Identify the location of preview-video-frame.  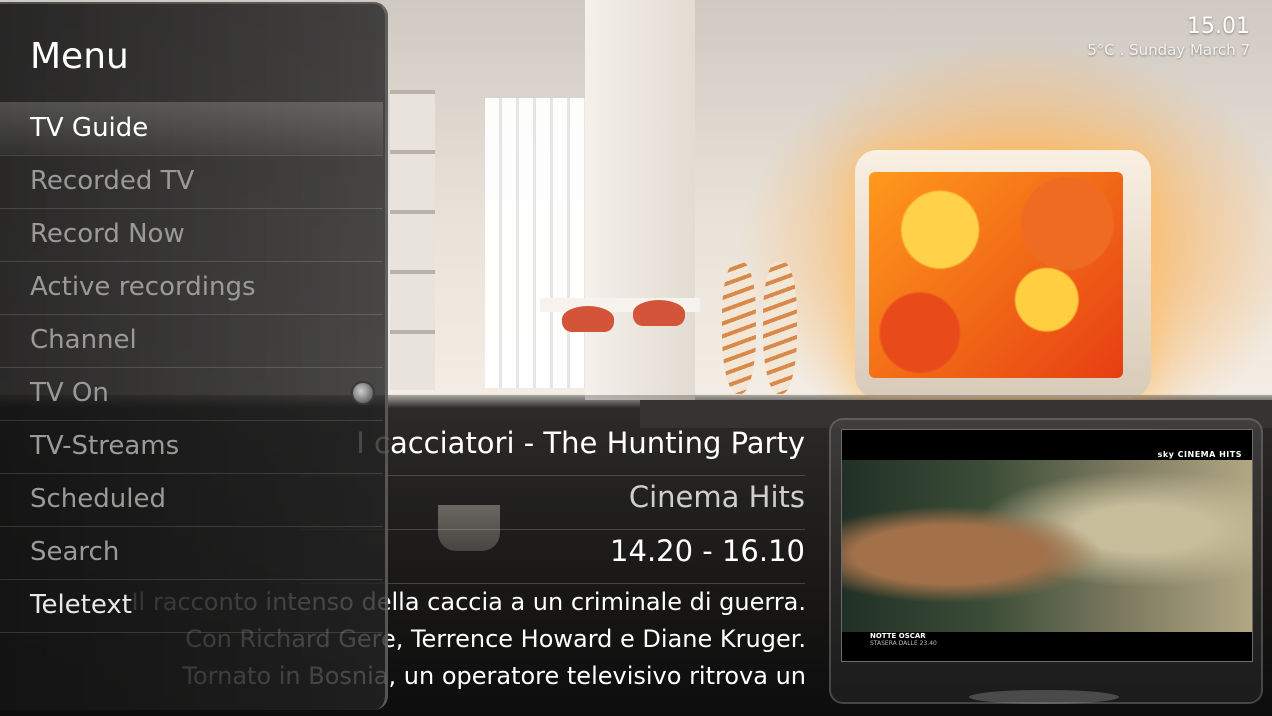
(1047, 546).